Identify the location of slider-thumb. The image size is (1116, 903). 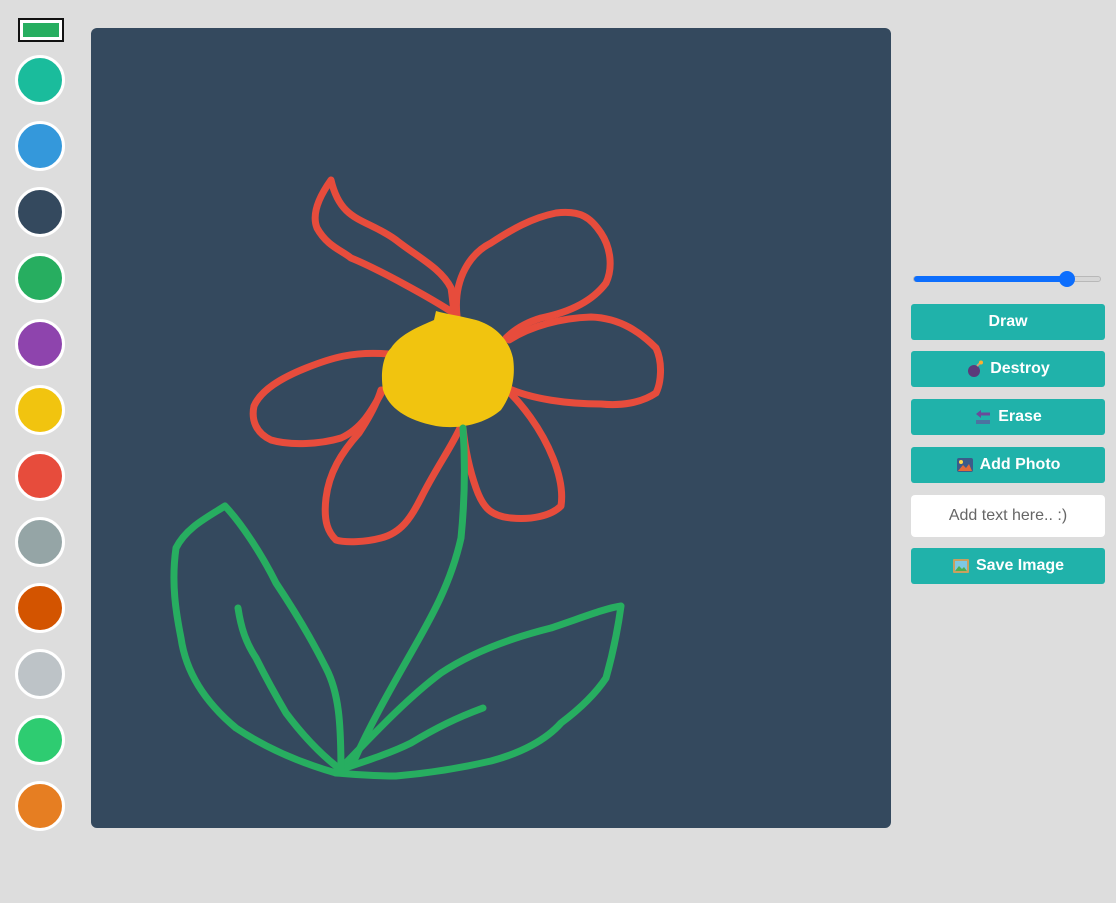
(1066, 279).